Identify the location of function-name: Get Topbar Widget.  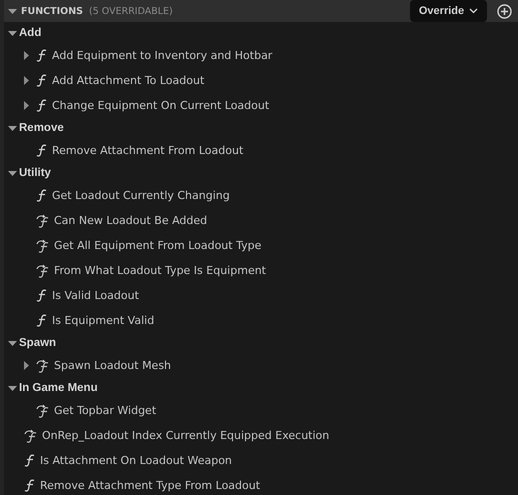
(105, 410).